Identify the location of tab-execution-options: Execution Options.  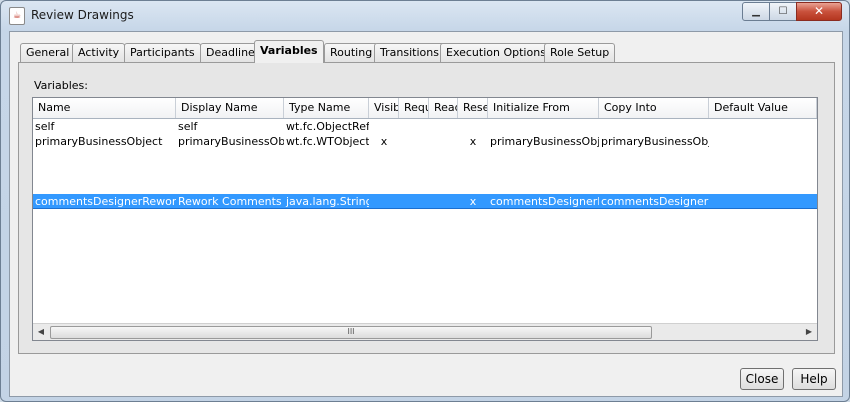
(496, 52).